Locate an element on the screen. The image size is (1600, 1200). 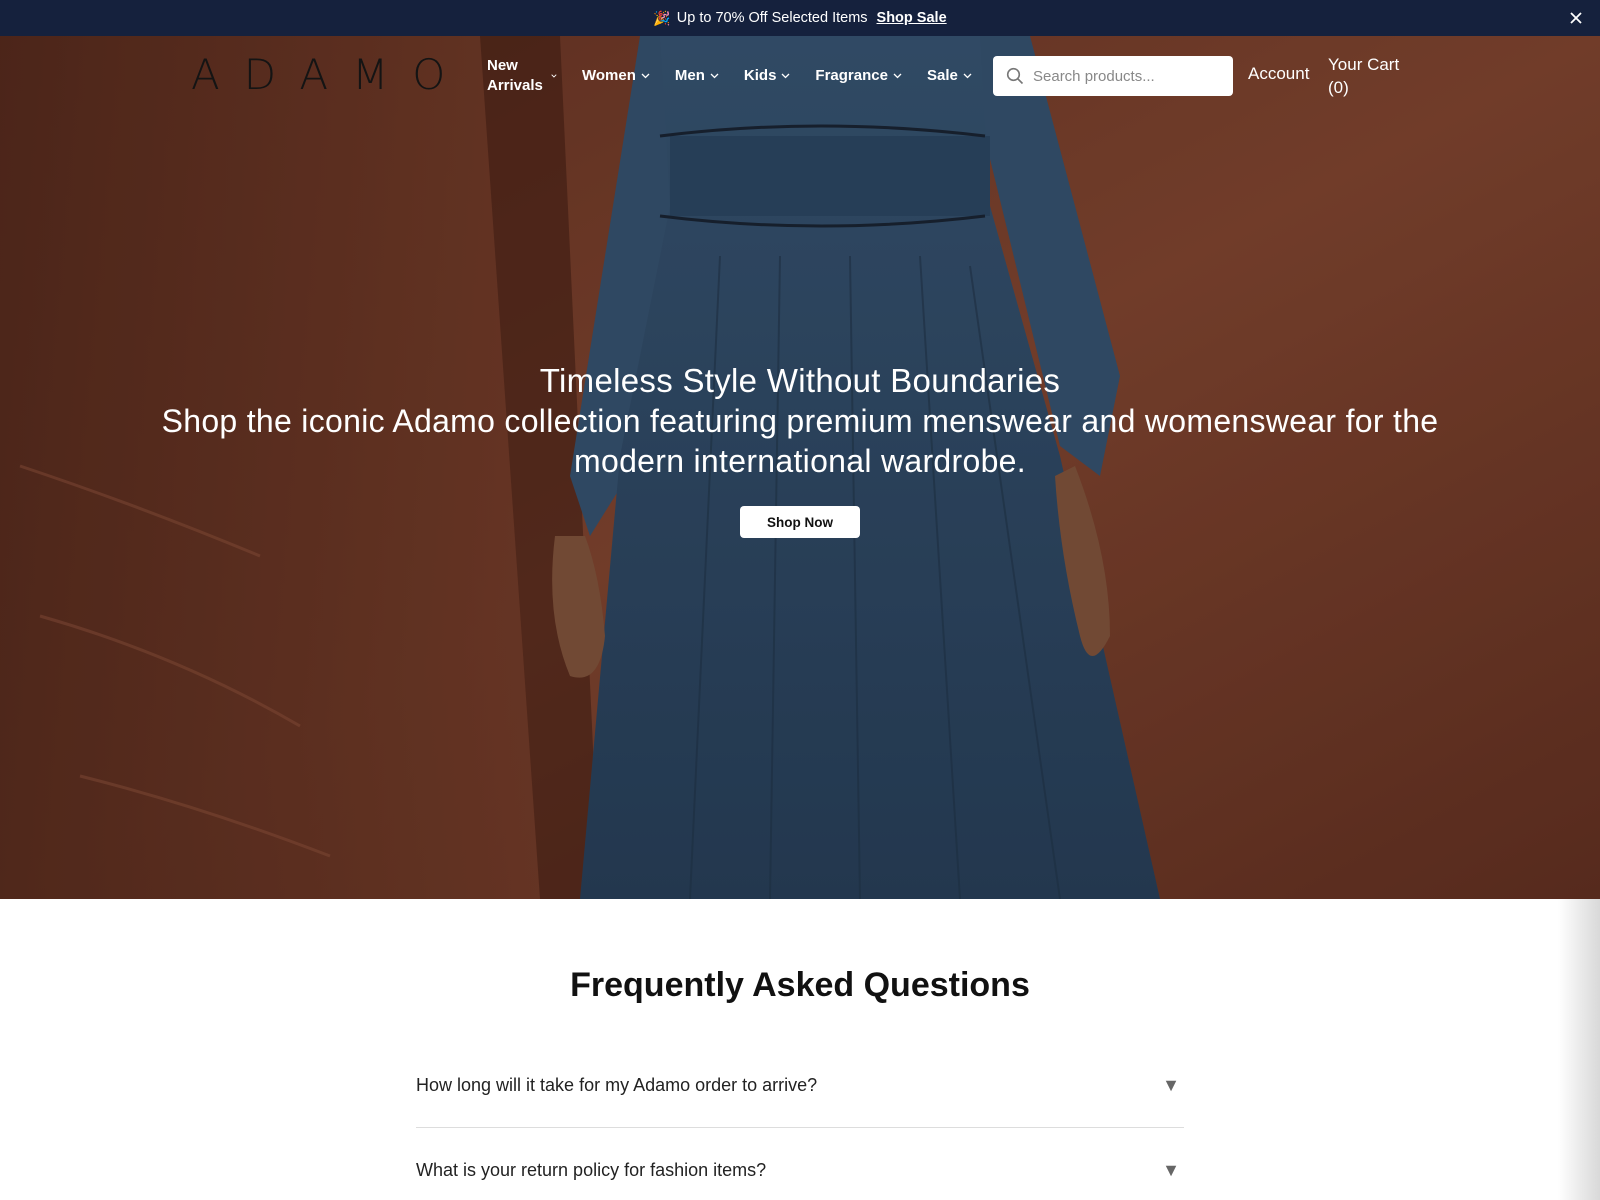
search-icon is located at coordinates (1015, 76).